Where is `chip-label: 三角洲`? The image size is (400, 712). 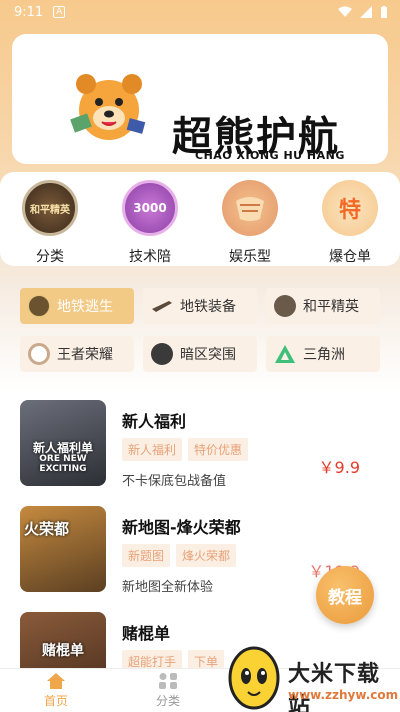 chip-label: 三角洲 is located at coordinates (324, 355).